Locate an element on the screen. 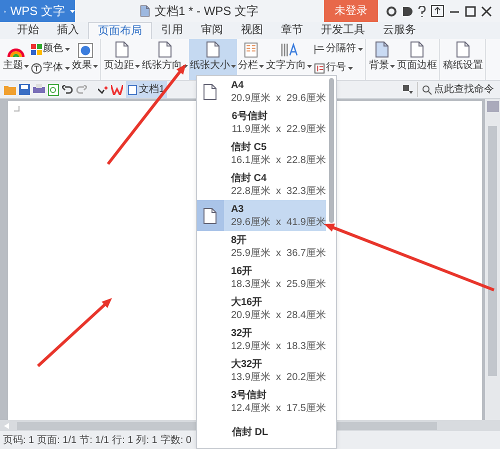 The width and height of the screenshot is (500, 449). paper-dimensions: 20.9厘米 x 28.4厘米 is located at coordinates (278, 315).